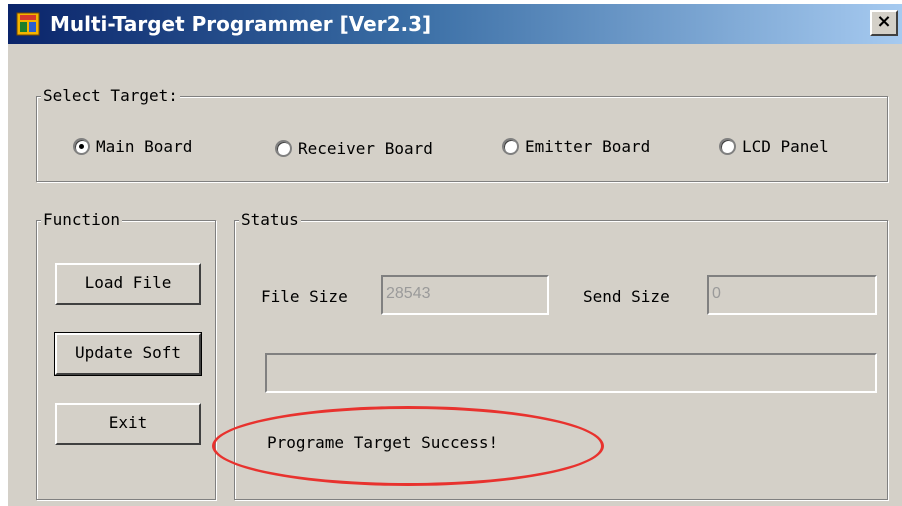 This screenshot has width=902, height=506. I want to click on status-legend: Status, so click(270, 220).